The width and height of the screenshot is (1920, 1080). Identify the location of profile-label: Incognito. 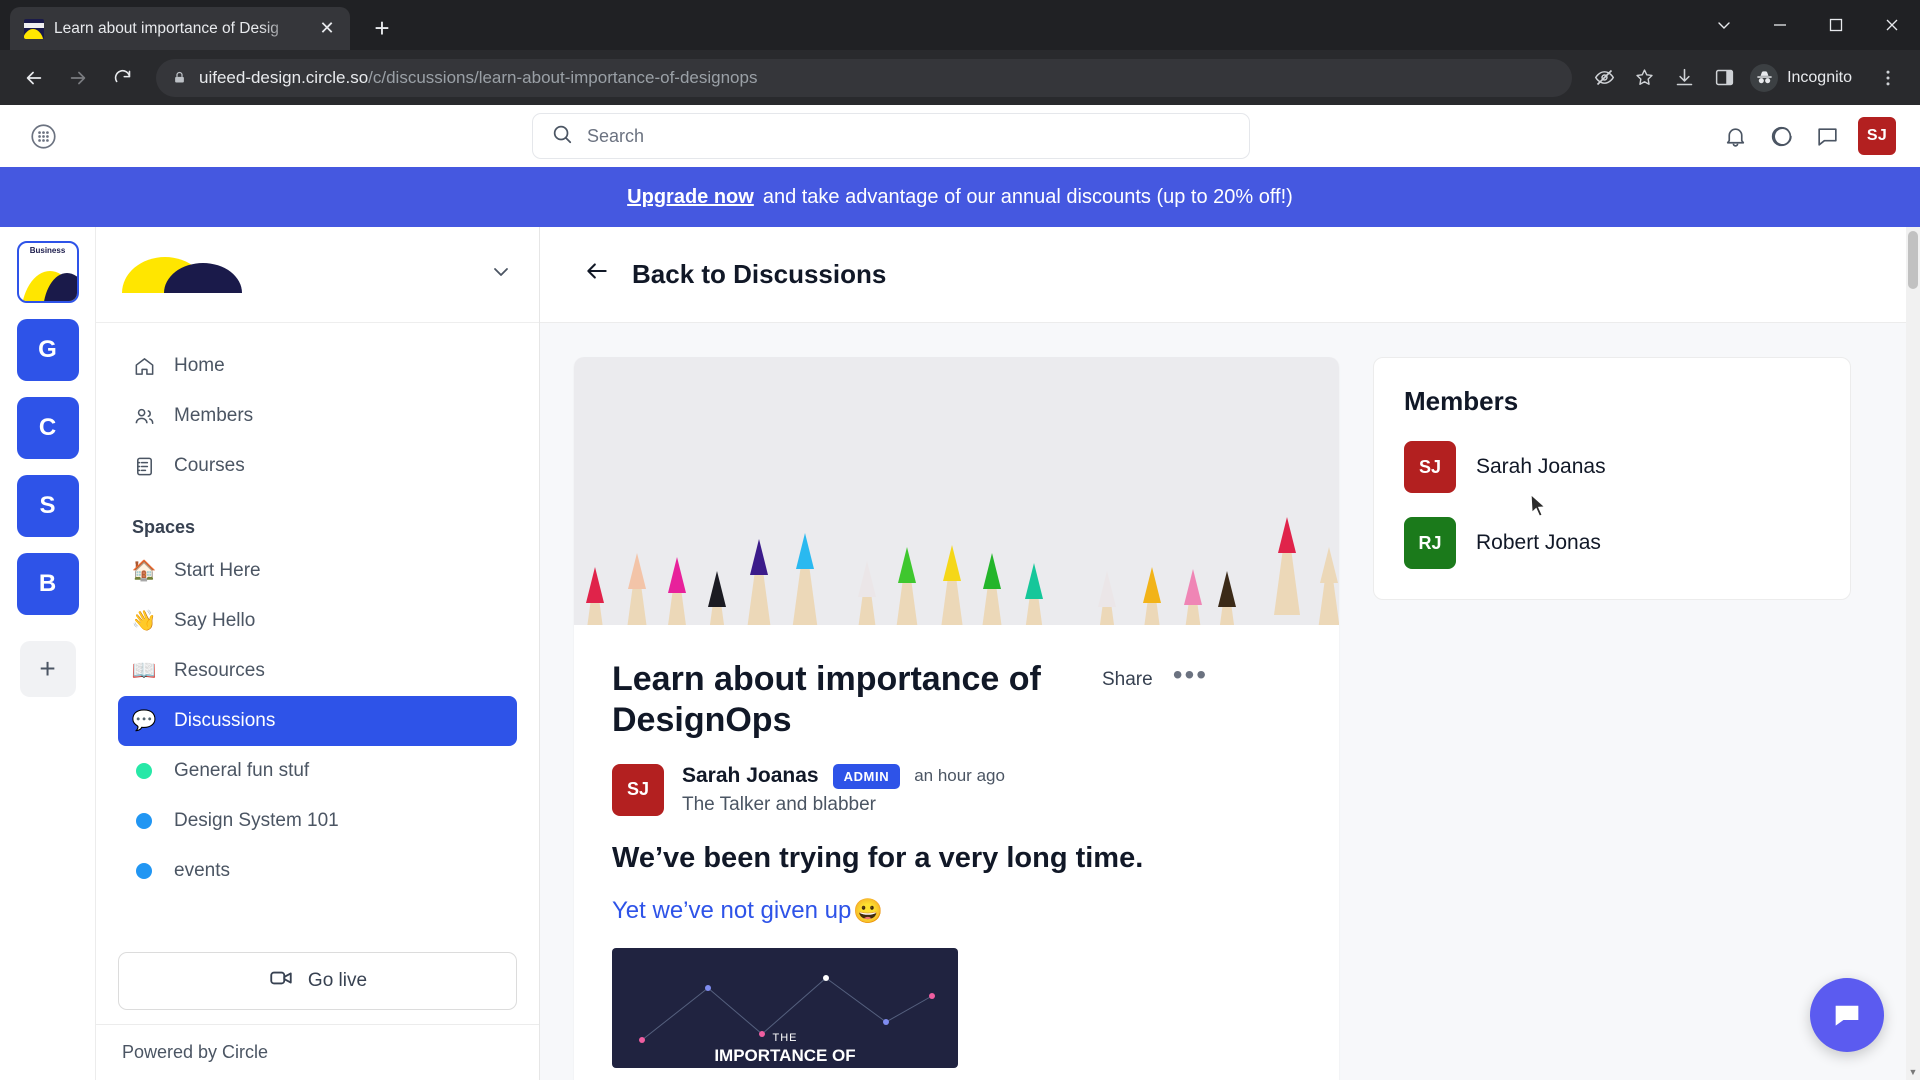
(1819, 77).